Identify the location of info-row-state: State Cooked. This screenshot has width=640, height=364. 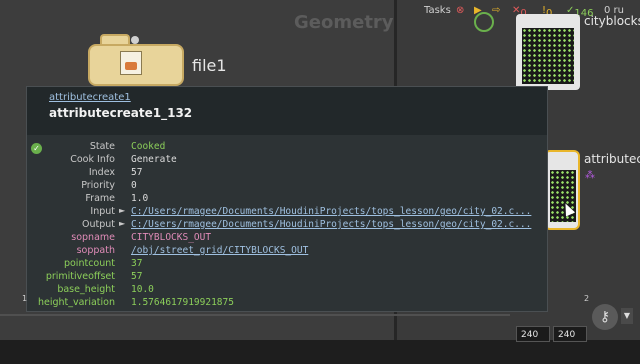
(127, 146).